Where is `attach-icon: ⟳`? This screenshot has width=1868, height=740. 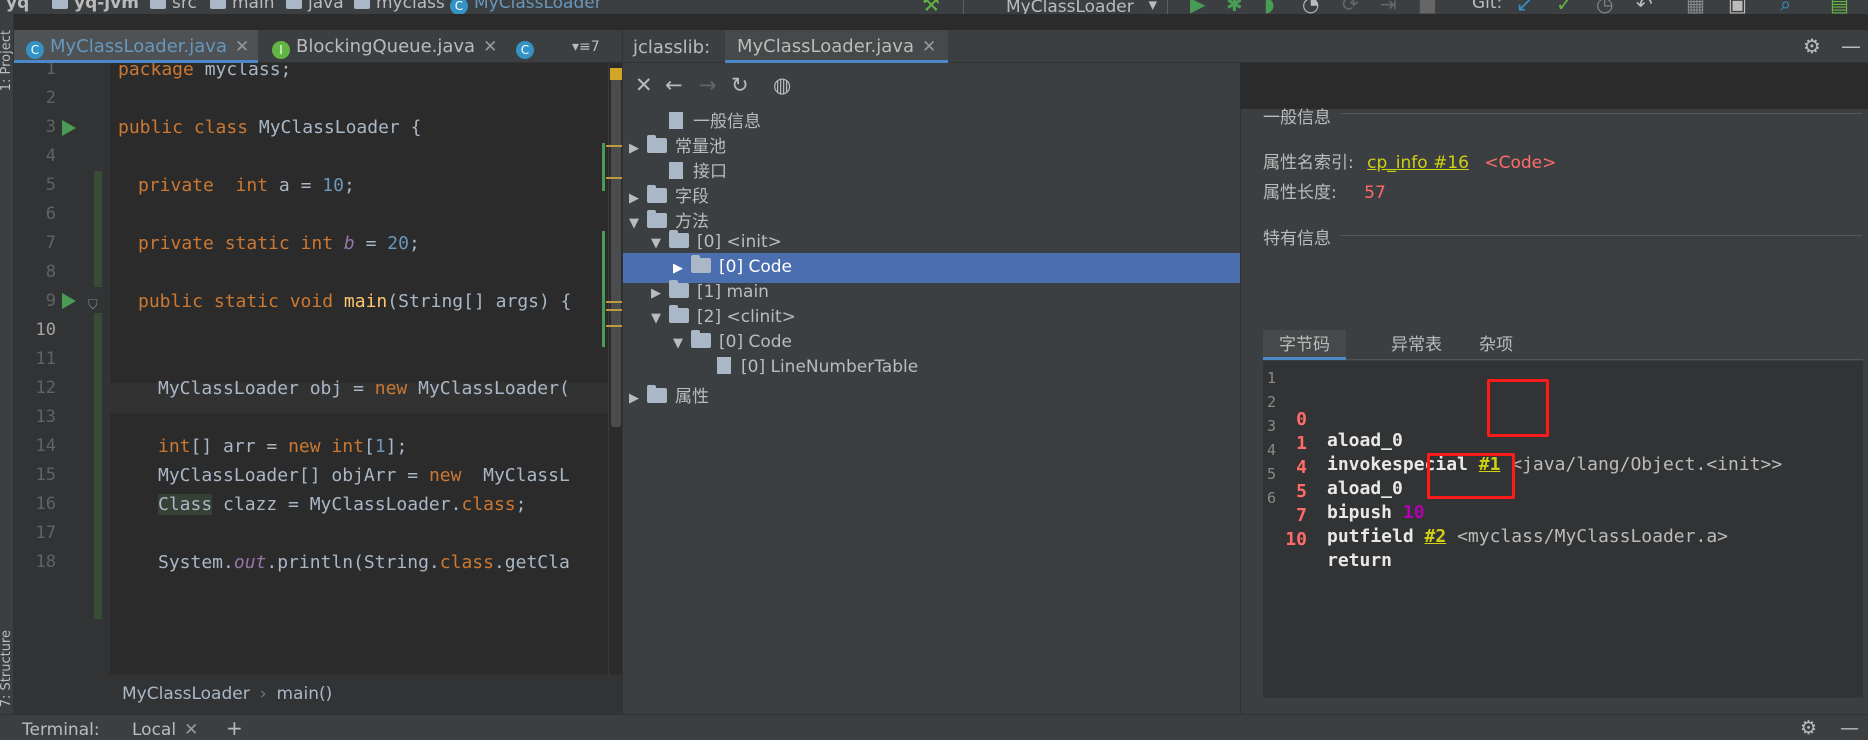
attach-icon: ⟳ is located at coordinates (1350, 7).